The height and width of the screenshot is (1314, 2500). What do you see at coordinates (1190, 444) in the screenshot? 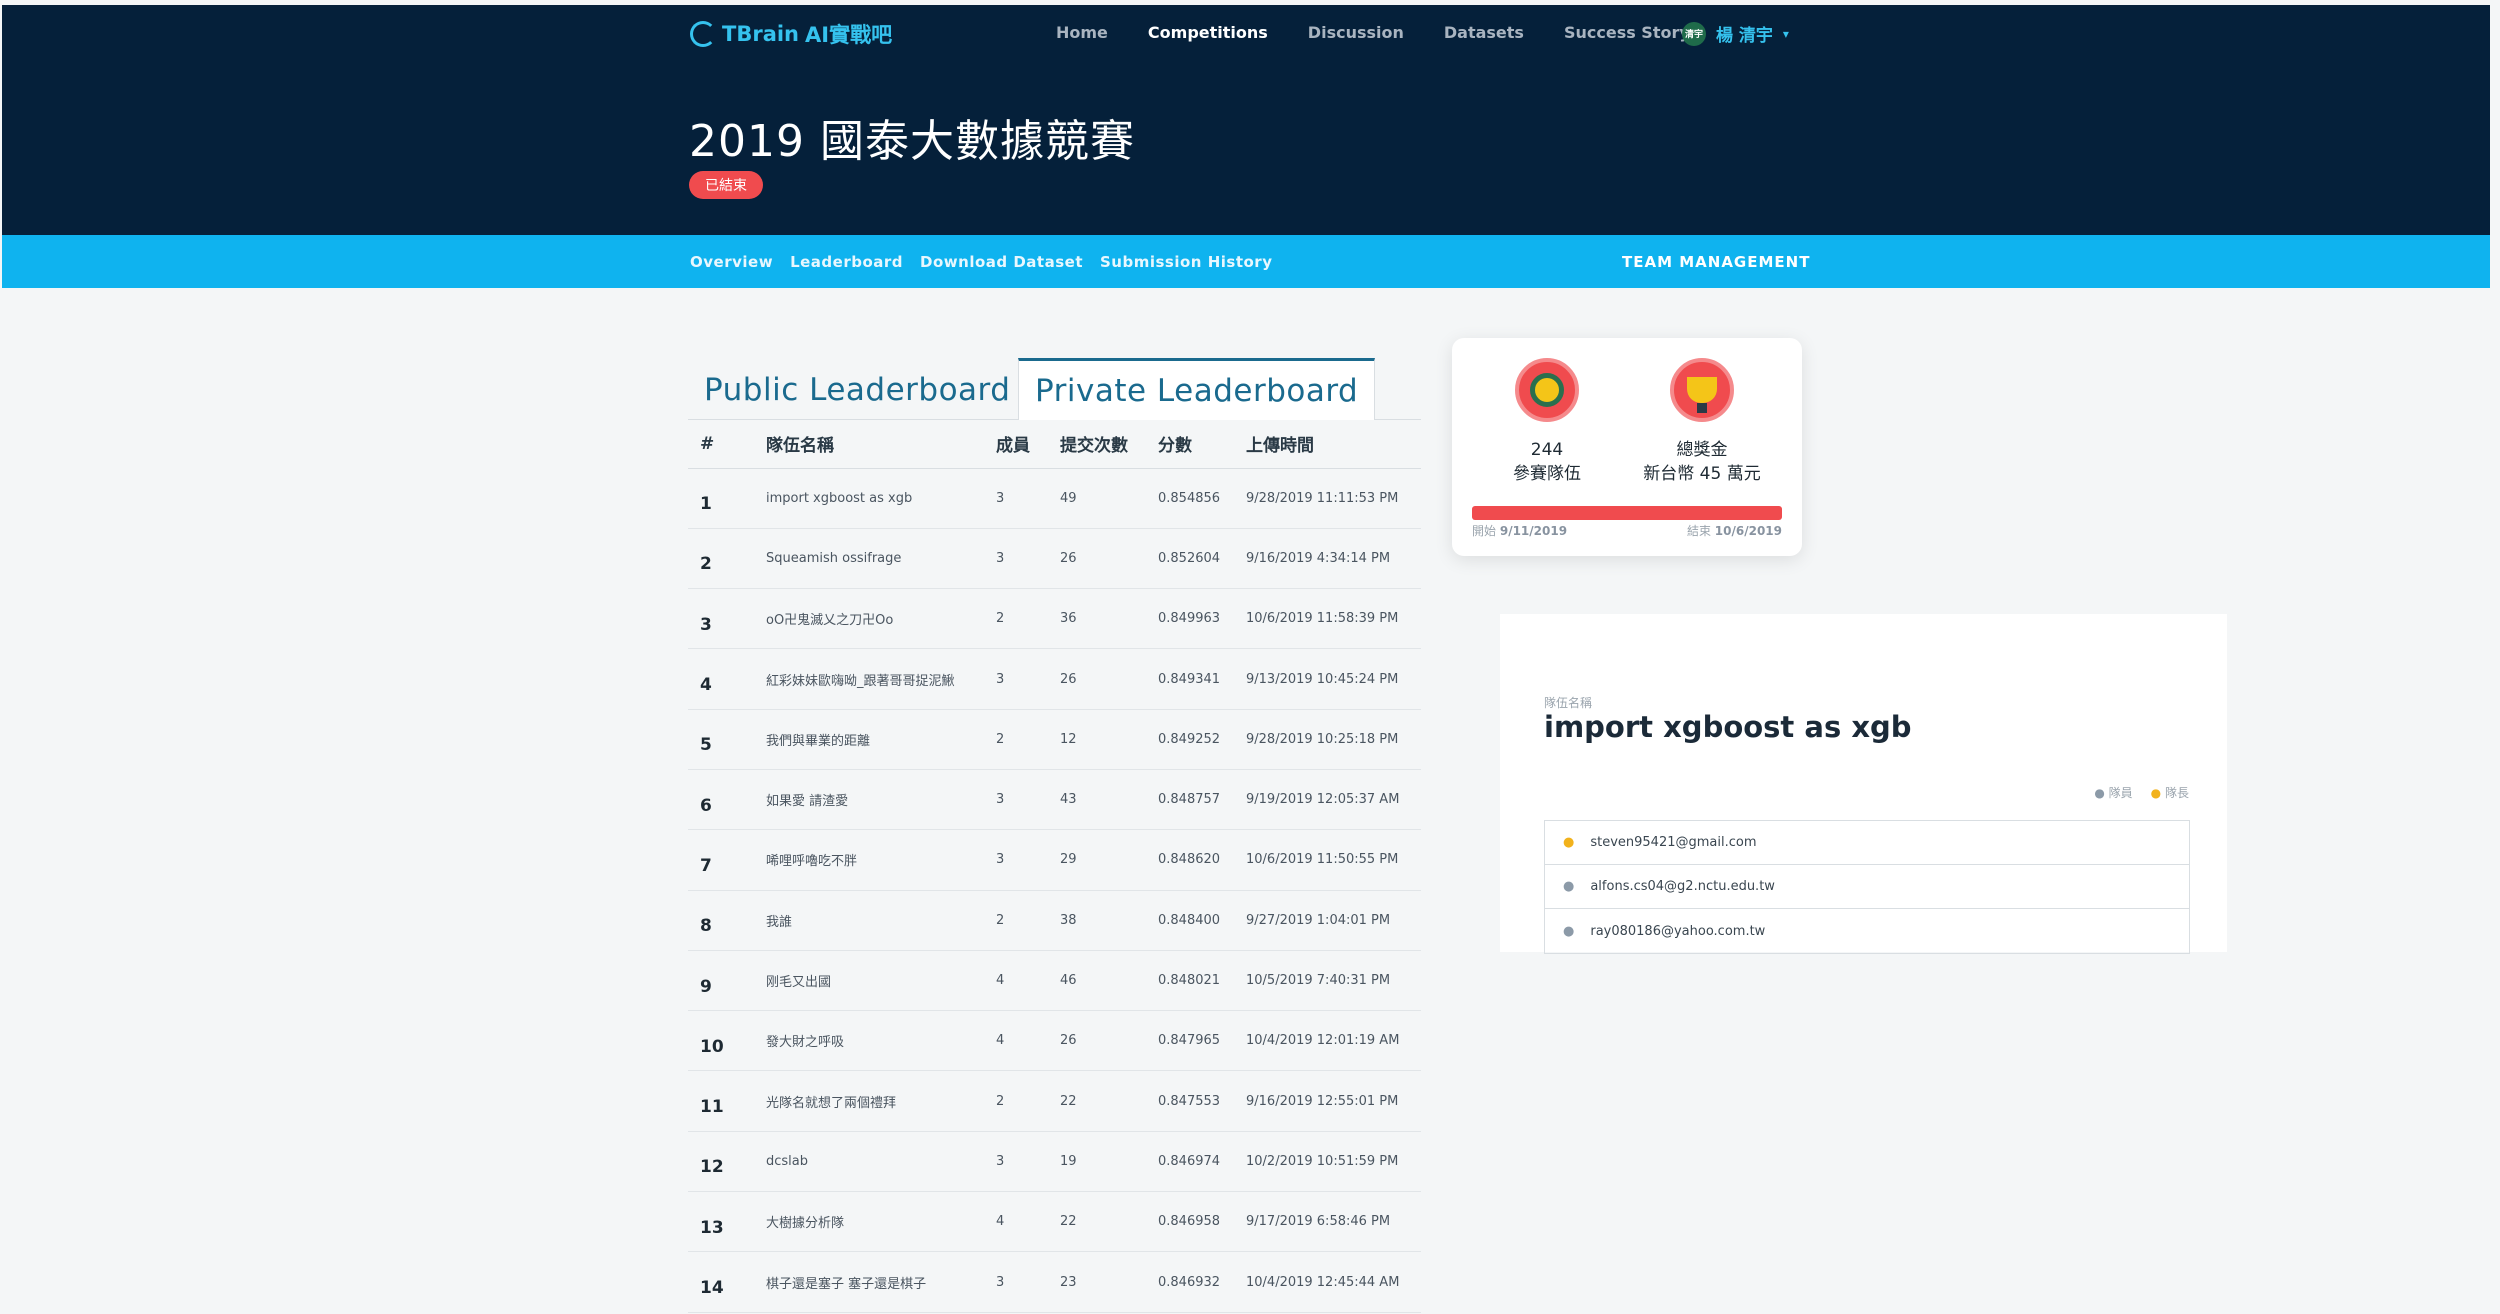
I see `col-score: 分數` at bounding box center [1190, 444].